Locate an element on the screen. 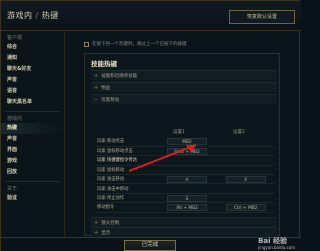  arrow-shaft is located at coordinates (162, 158).